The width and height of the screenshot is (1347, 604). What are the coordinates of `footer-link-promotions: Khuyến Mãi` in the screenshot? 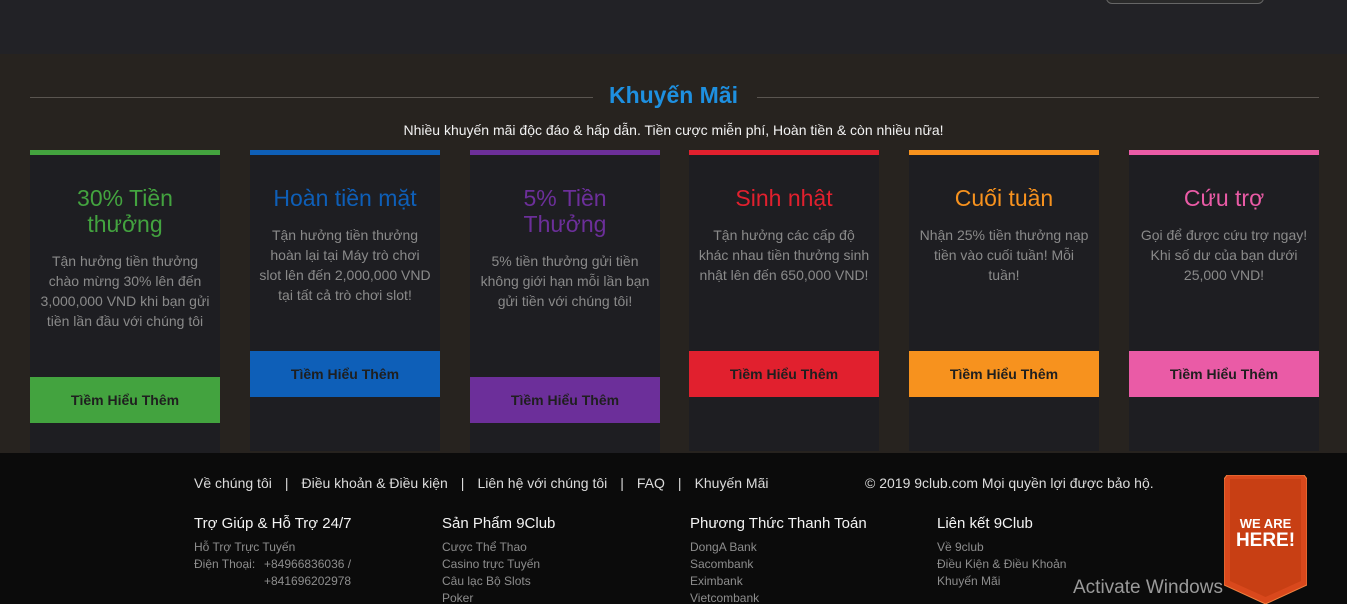 It's located at (732, 483).